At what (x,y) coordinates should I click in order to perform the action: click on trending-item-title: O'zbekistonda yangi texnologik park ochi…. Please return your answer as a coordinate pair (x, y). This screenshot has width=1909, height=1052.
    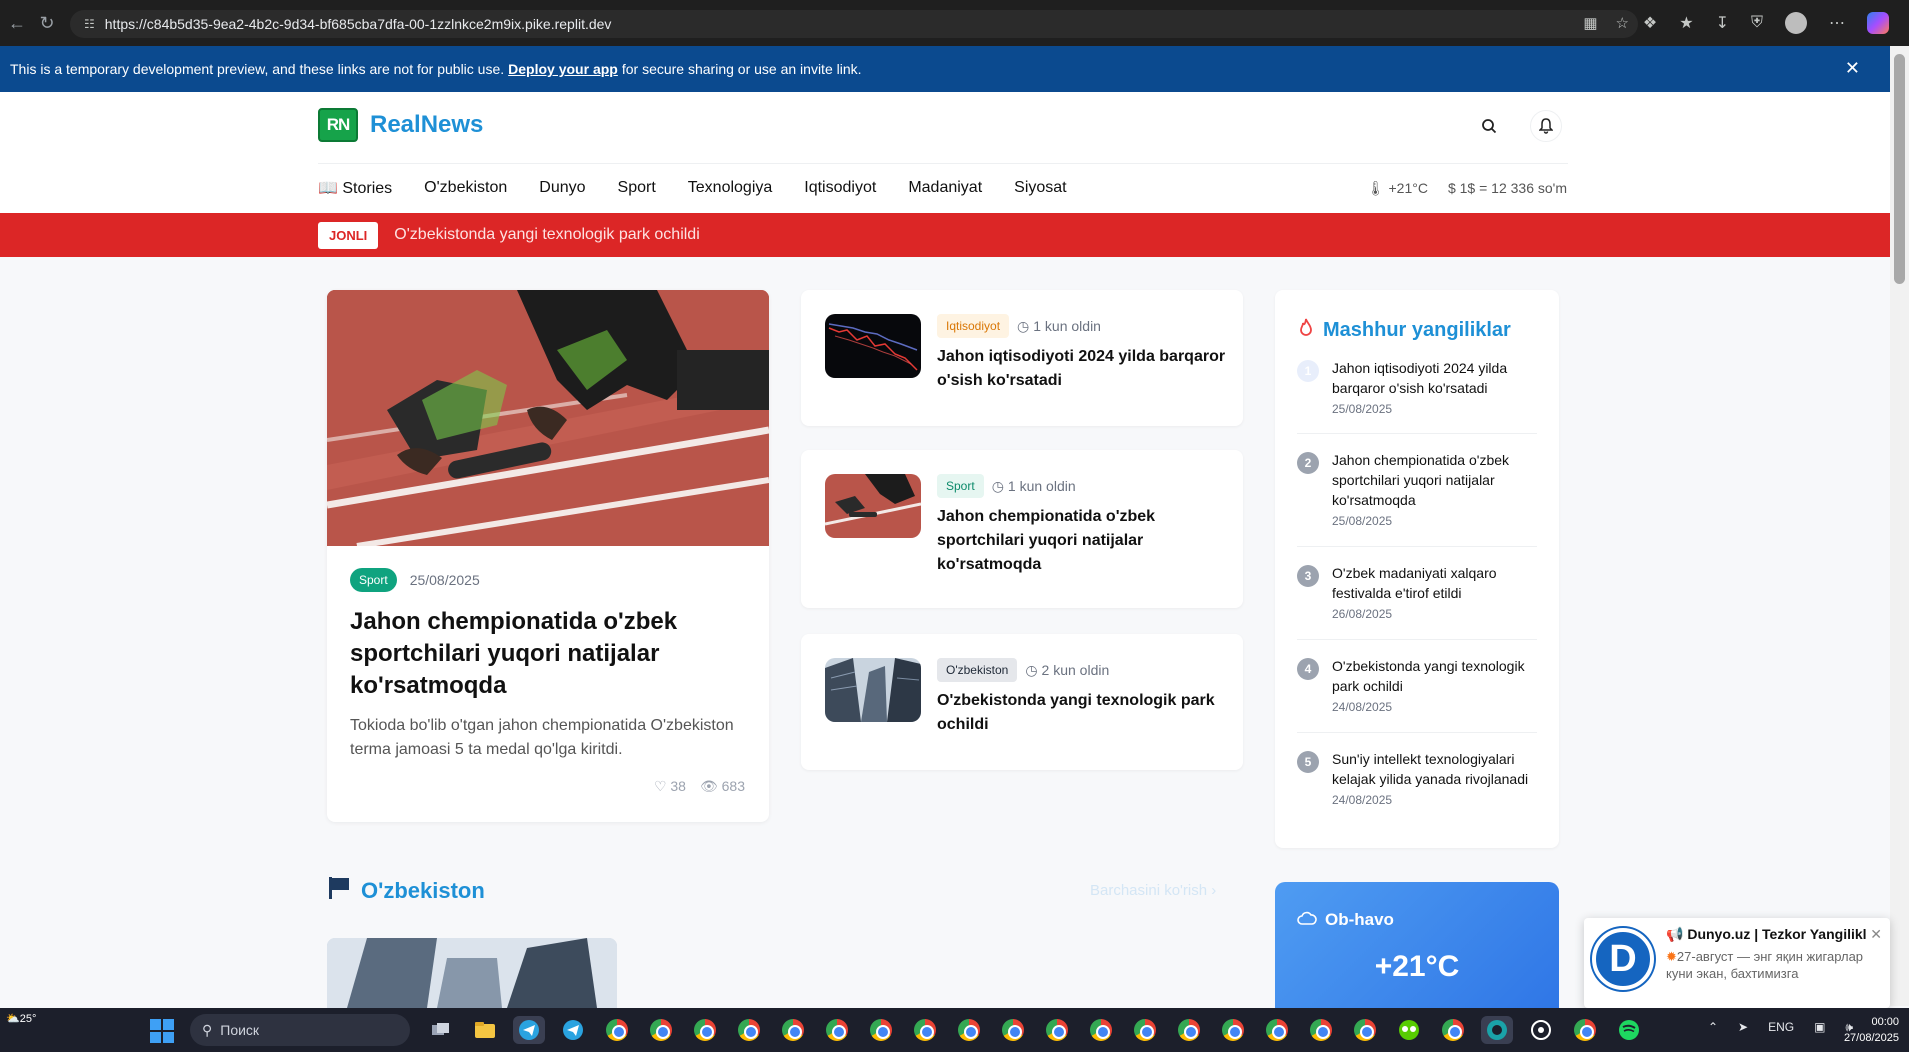
    Looking at the image, I should click on (1434, 676).